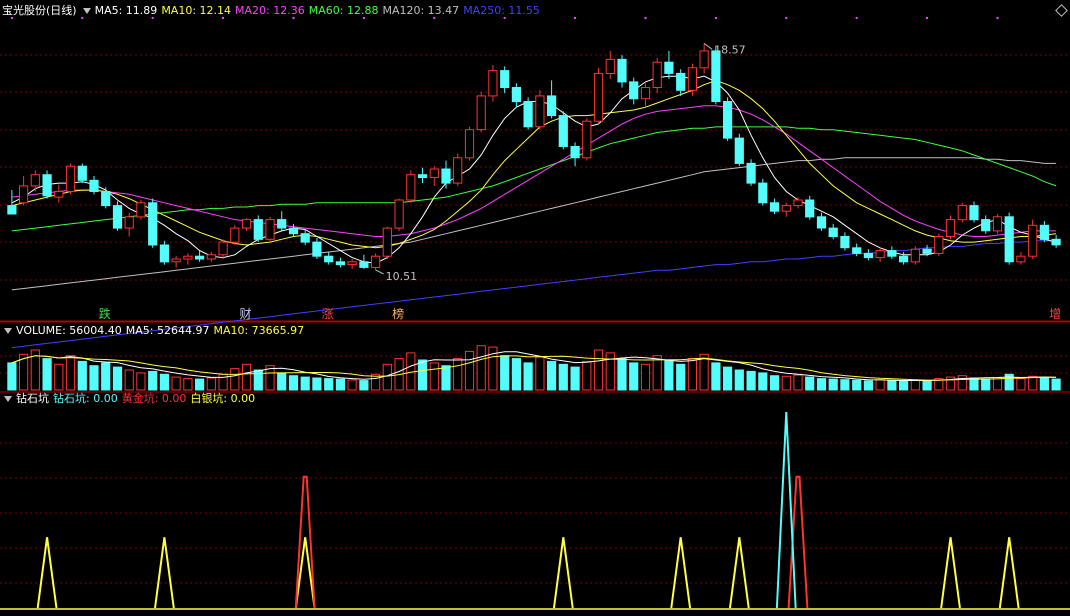 The height and width of the screenshot is (616, 1070). I want to click on low-price-label: 10.51, so click(402, 276).